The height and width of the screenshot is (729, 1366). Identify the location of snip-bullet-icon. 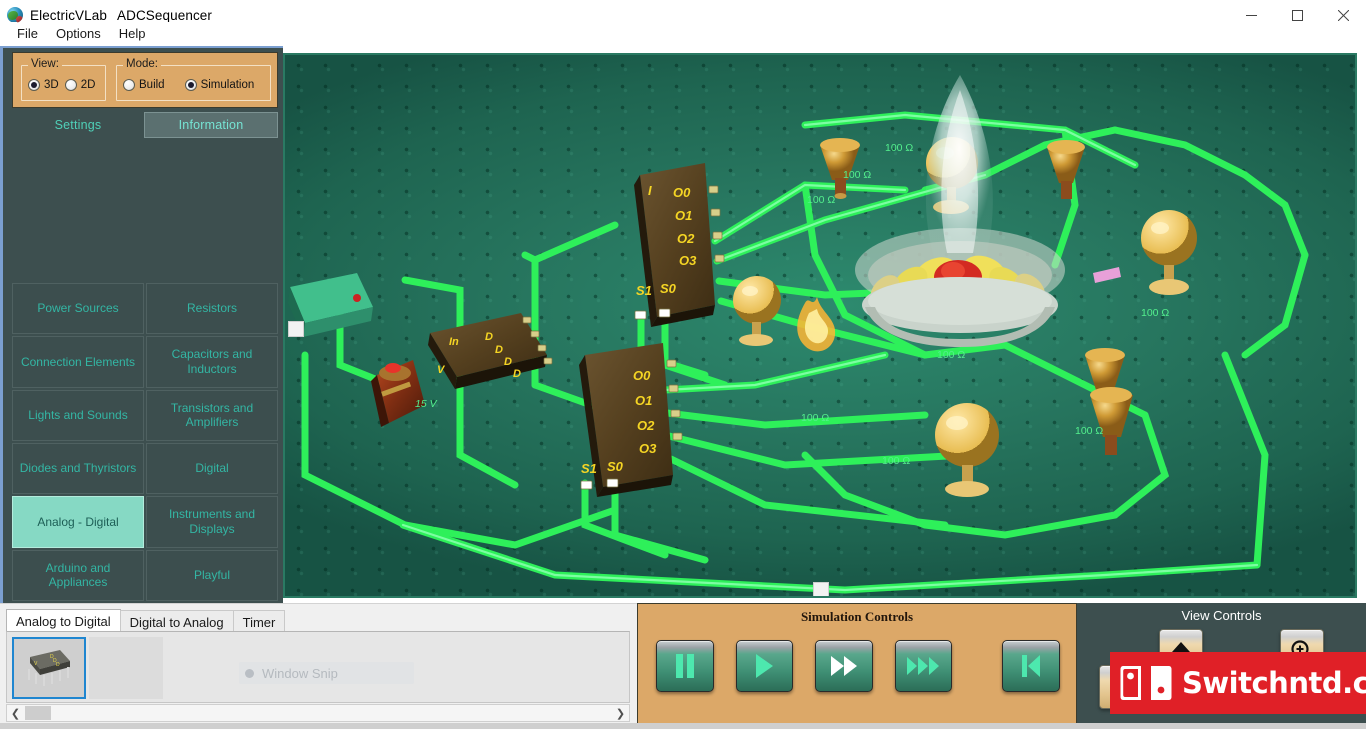
(249, 673).